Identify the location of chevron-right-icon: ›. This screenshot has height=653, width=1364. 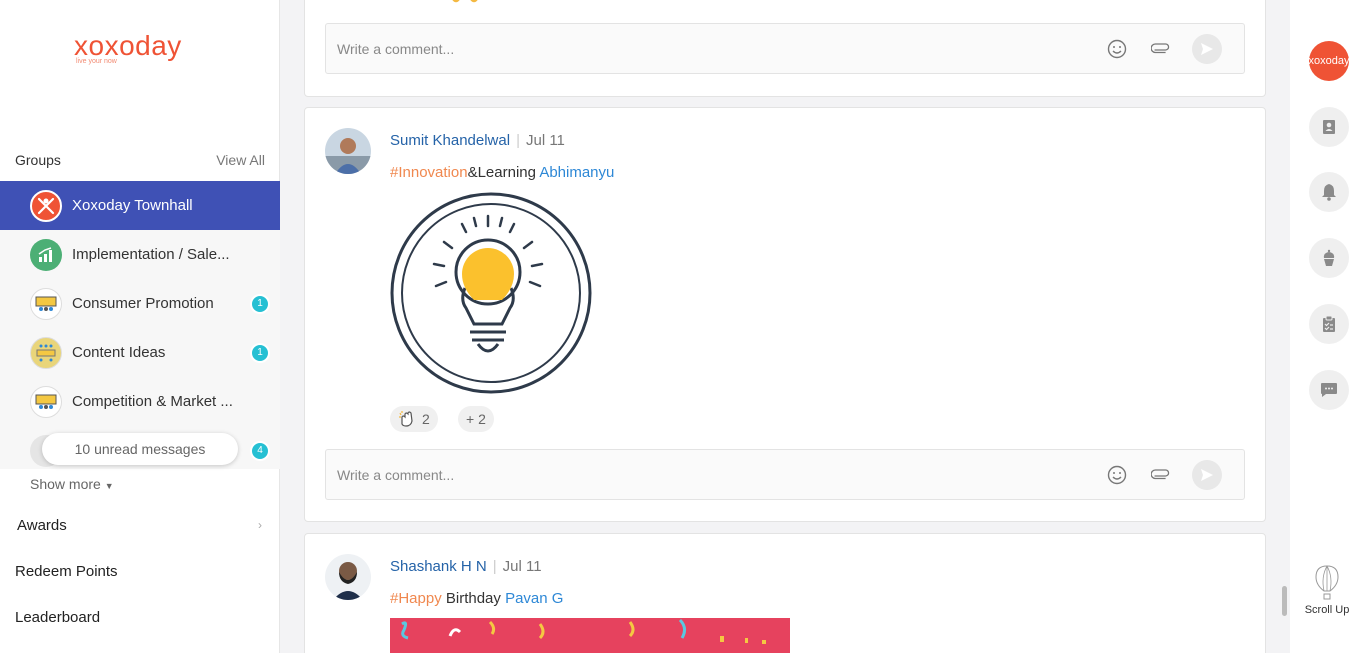
(260, 525).